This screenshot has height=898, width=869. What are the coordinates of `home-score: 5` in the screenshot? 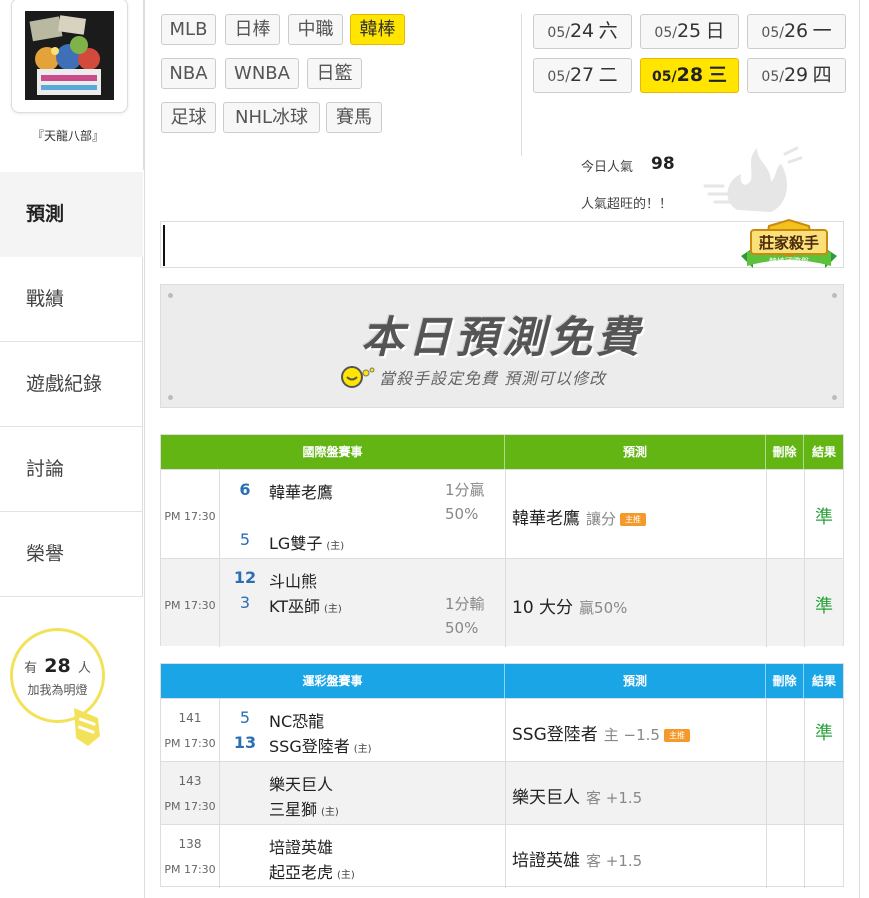 It's located at (245, 539).